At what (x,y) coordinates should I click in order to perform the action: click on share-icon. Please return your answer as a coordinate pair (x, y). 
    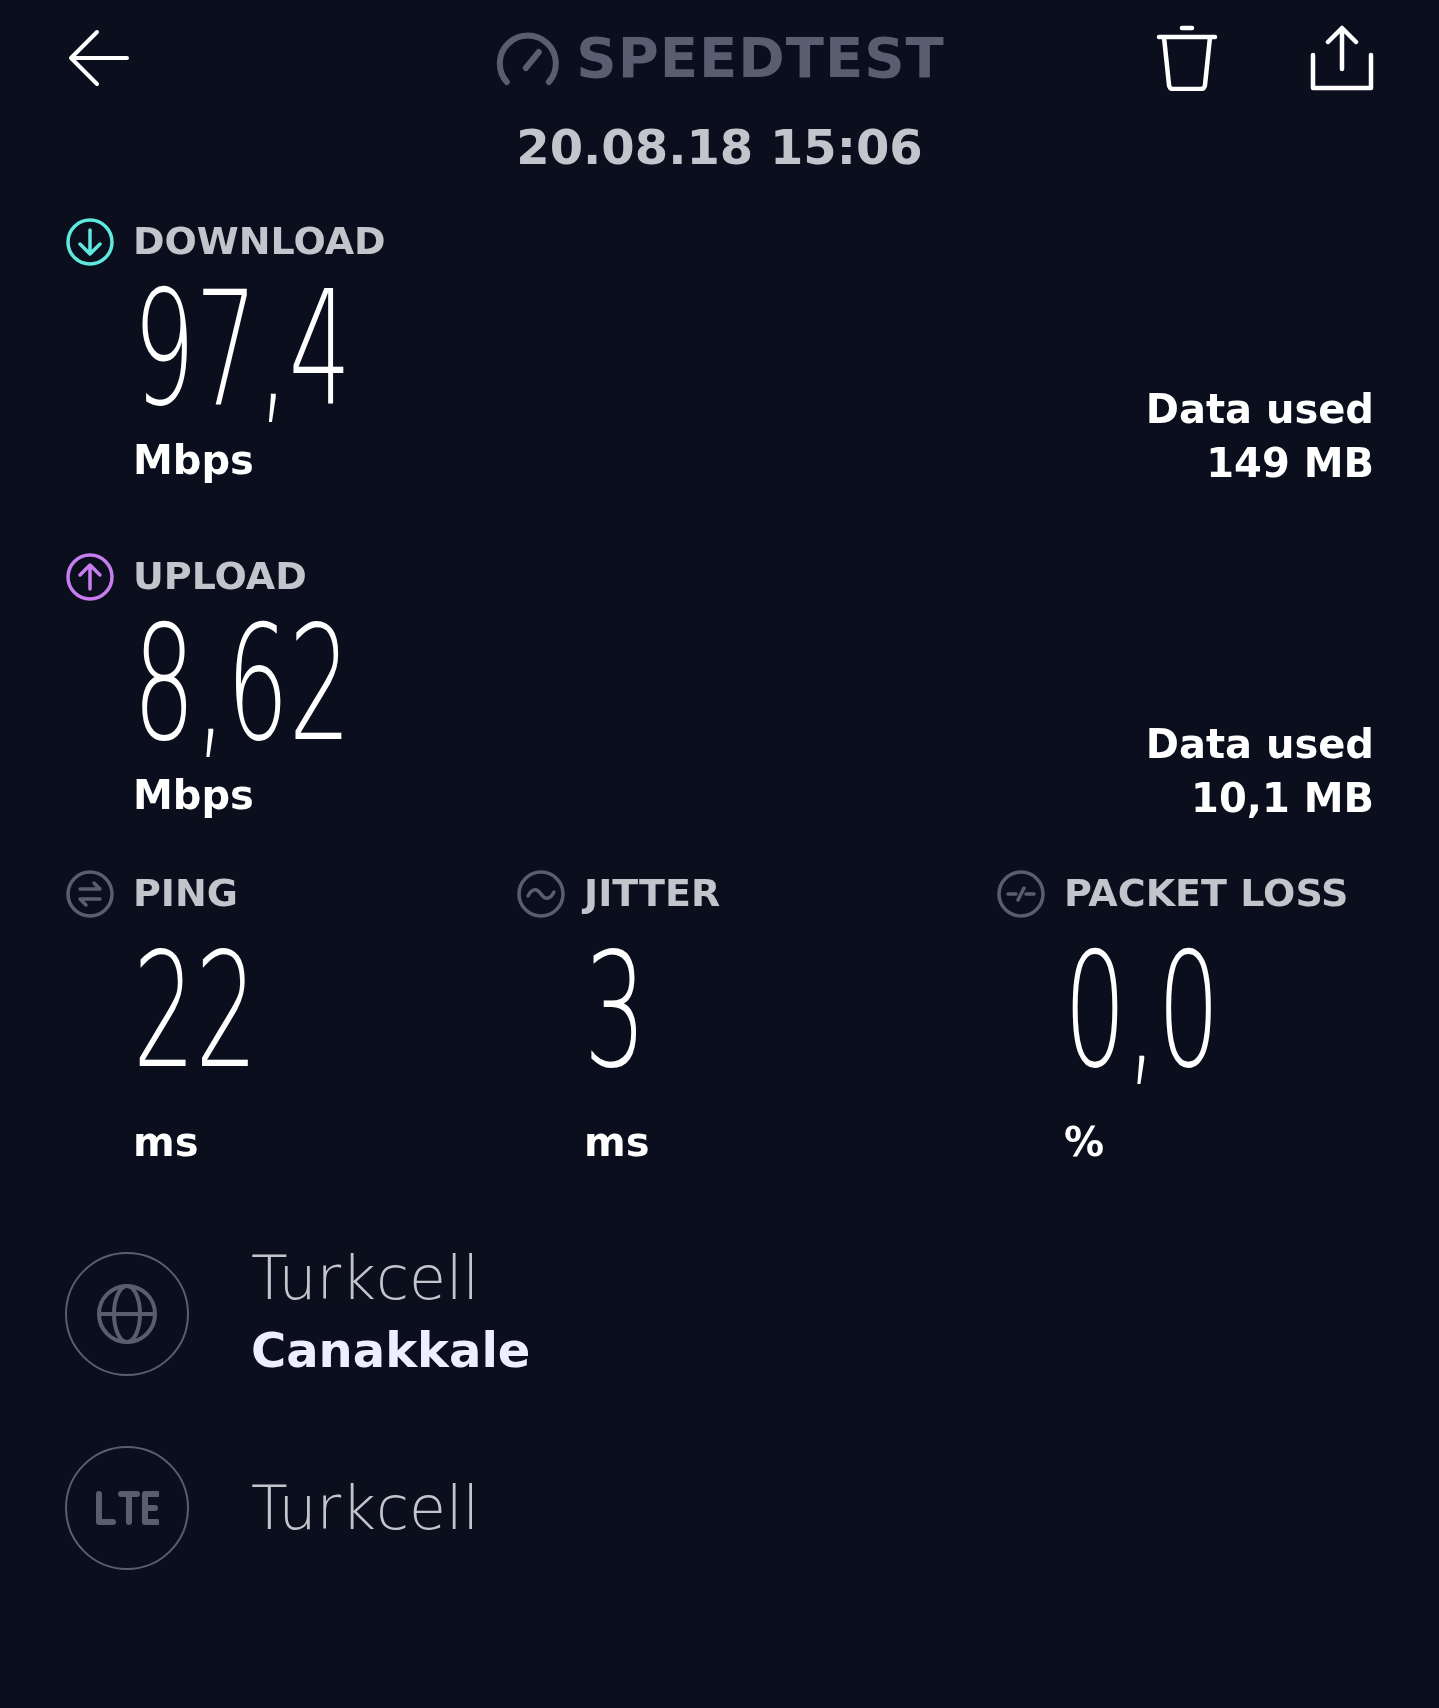
    Looking at the image, I should click on (1342, 57).